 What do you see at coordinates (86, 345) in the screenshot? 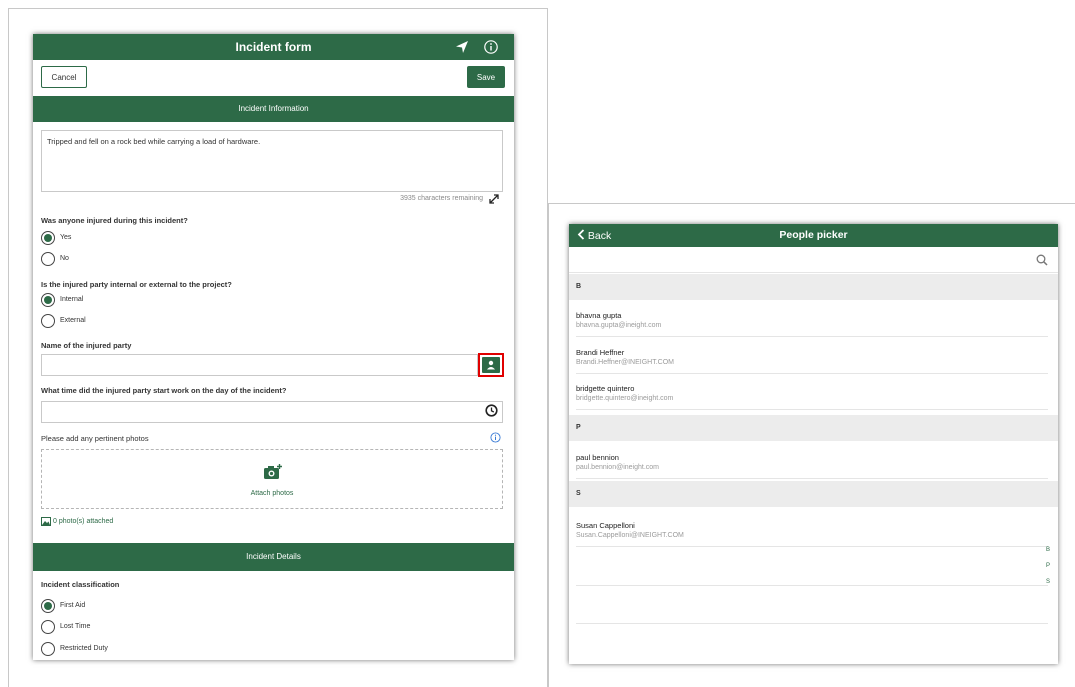
I see `question-injured-party-name: Name of the injured party` at bounding box center [86, 345].